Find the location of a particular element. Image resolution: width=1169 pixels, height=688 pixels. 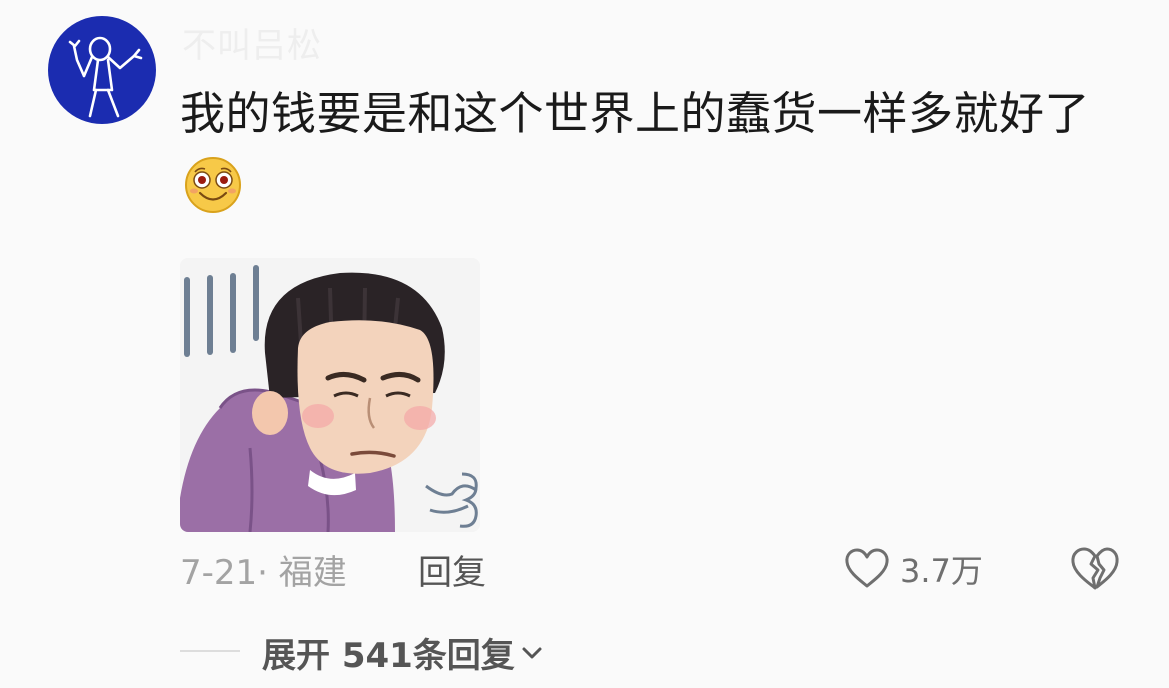

username: 不叫吕松 is located at coordinates (252, 42).